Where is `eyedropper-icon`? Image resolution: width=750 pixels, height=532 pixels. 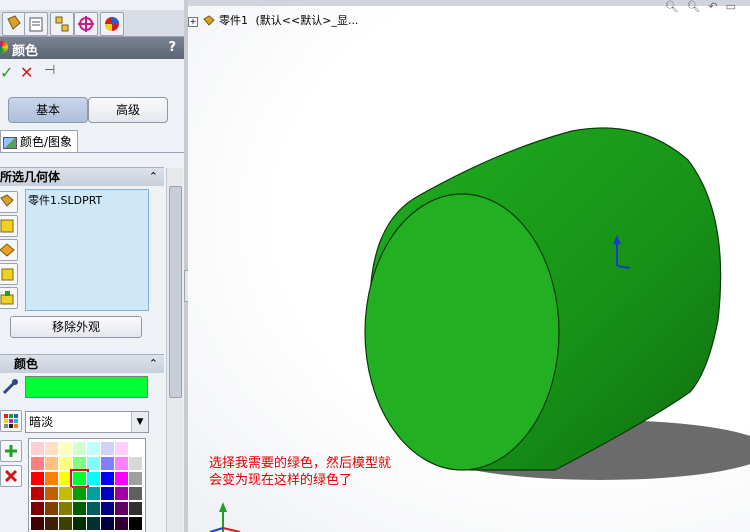 eyedropper-icon is located at coordinates (10, 387).